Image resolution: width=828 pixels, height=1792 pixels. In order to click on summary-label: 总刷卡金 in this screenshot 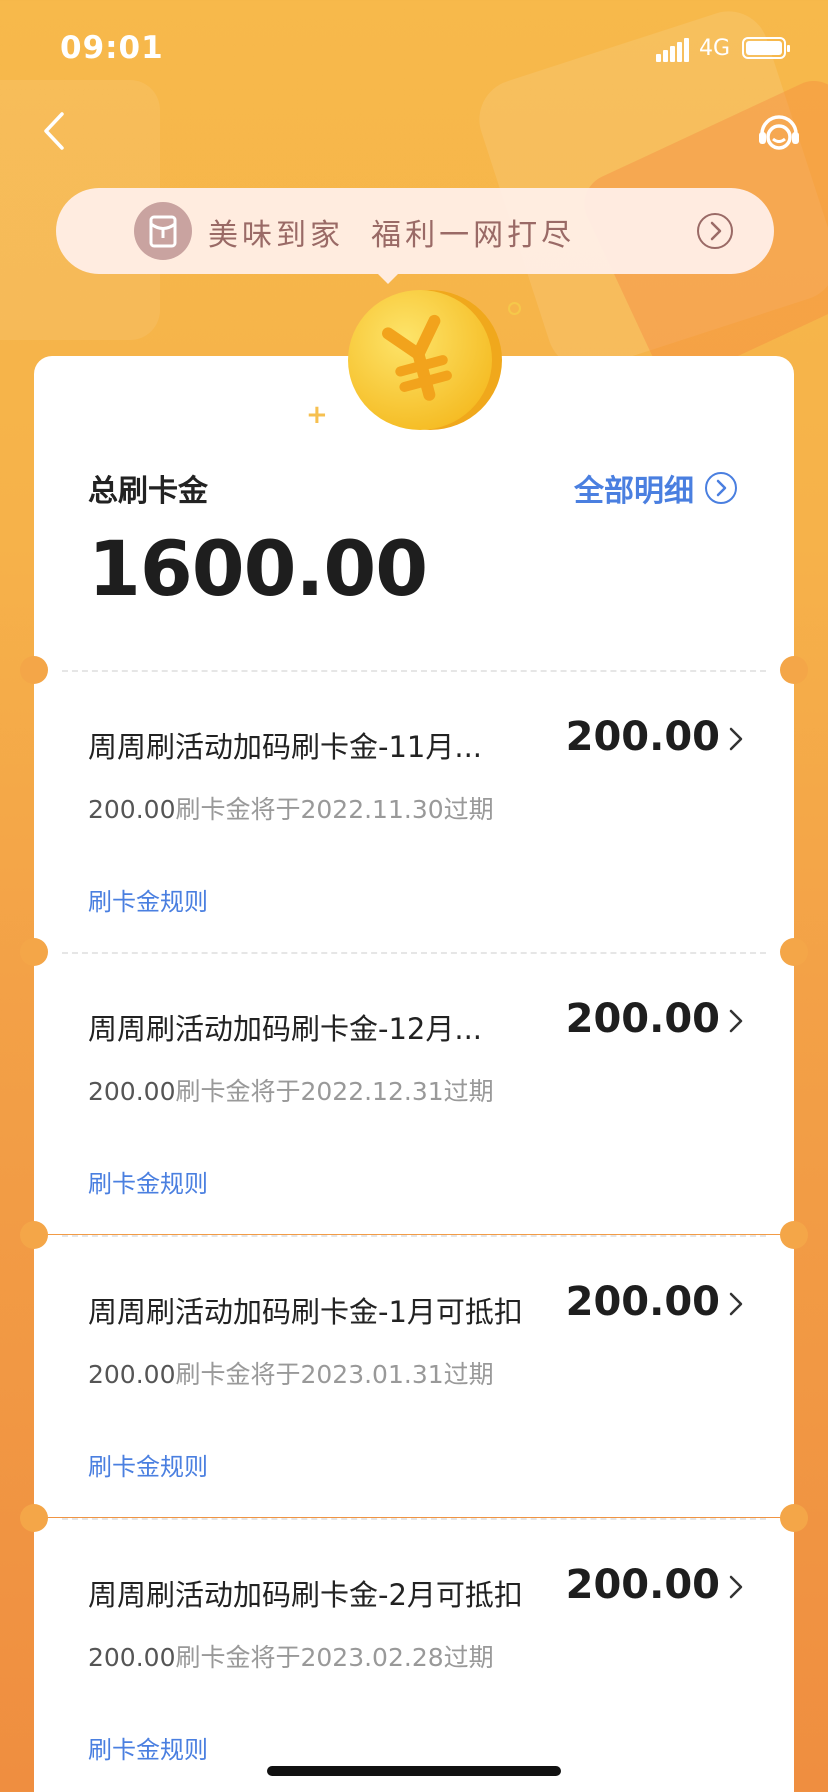, I will do `click(148, 491)`.